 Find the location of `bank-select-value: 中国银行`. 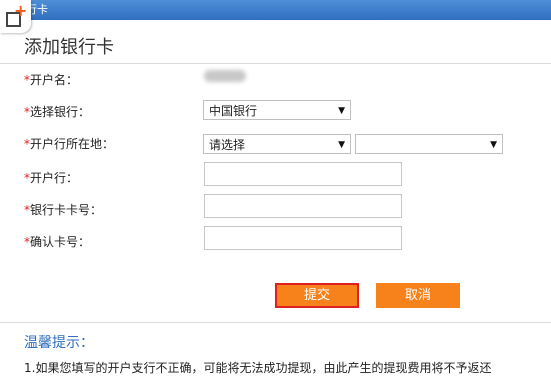

bank-select-value: 中国银行 is located at coordinates (233, 111).